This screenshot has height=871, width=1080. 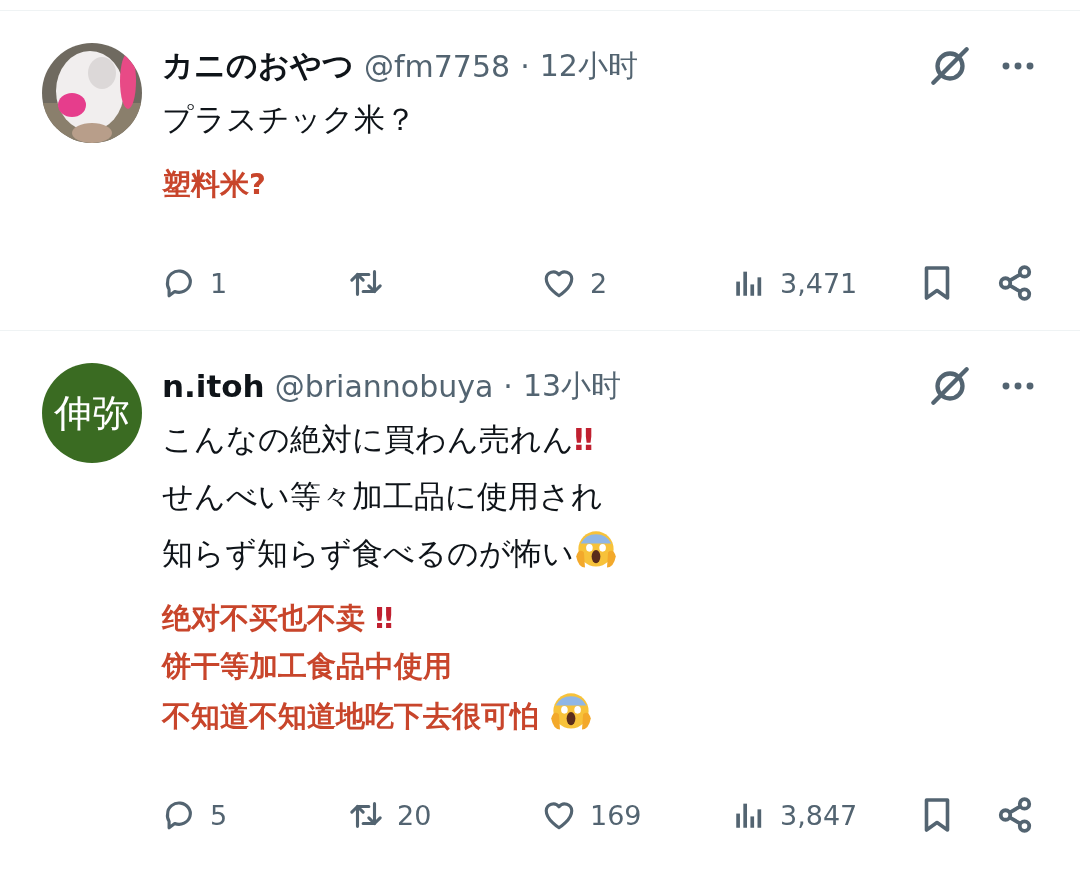 What do you see at coordinates (616, 815) in the screenshot?
I see `count-text: 169` at bounding box center [616, 815].